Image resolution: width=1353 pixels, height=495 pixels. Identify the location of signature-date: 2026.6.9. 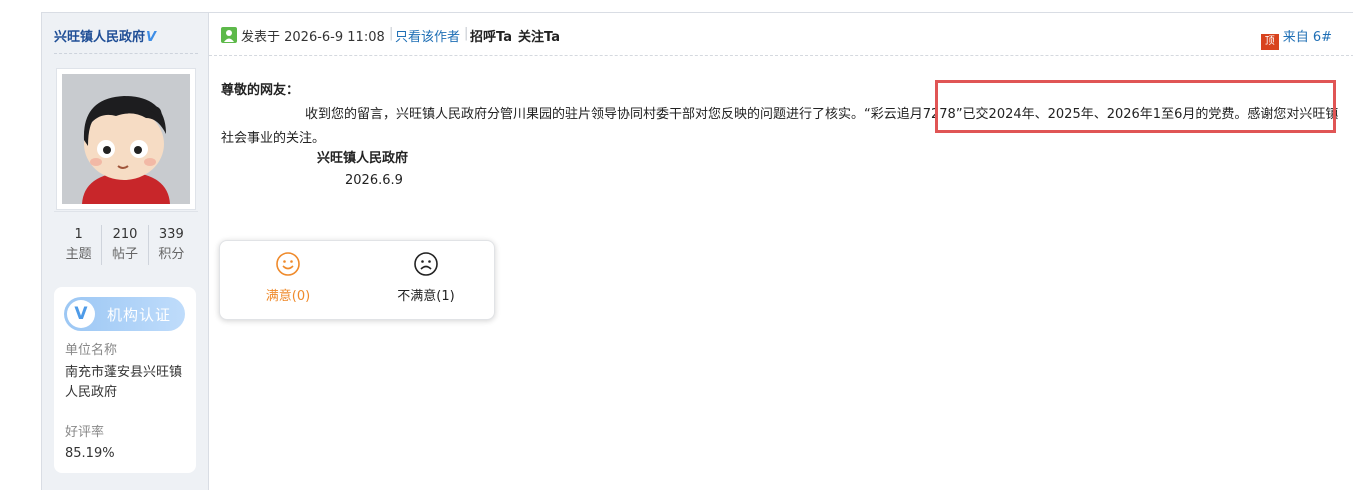
(374, 180).